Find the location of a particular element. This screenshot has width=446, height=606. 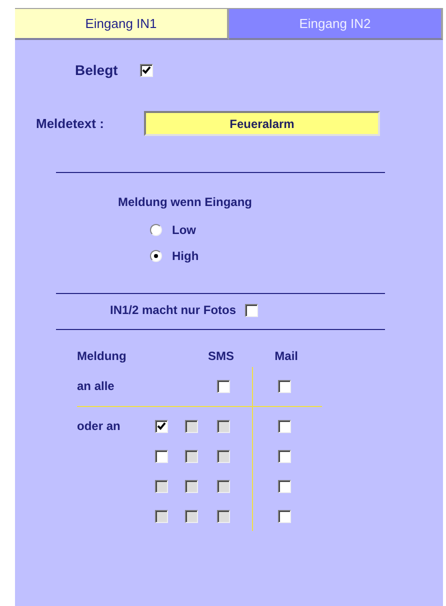

section-title: Meldung wenn Eingang is located at coordinates (185, 202).